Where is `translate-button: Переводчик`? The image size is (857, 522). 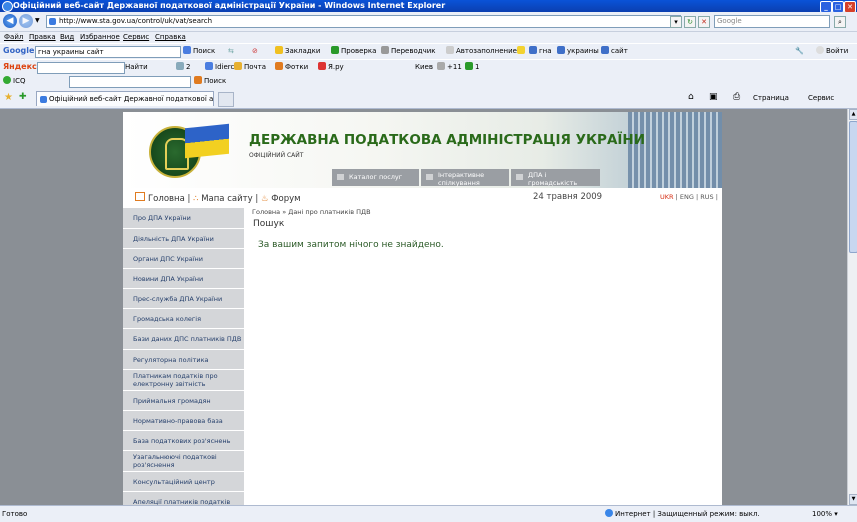 translate-button: Переводчик is located at coordinates (408, 51).